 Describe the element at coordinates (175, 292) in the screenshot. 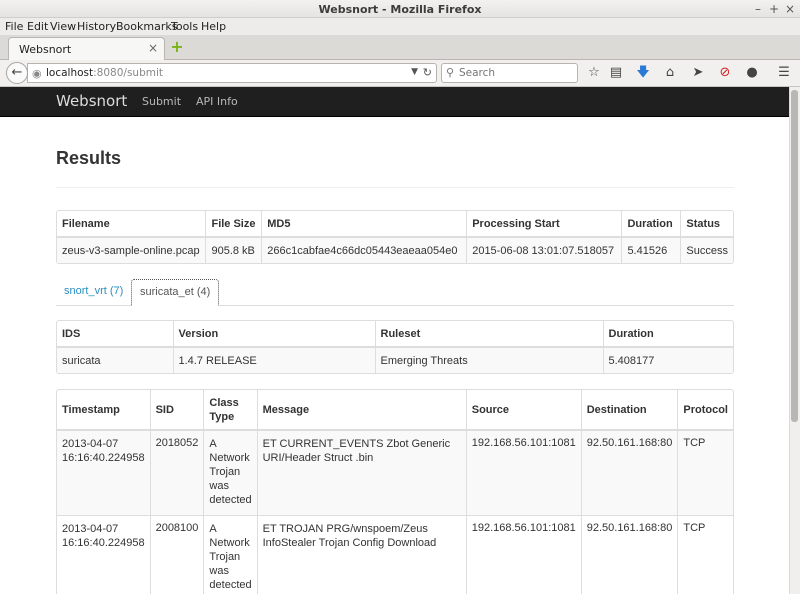

I see `tab-suricata-et: suricata_et (4)` at that location.